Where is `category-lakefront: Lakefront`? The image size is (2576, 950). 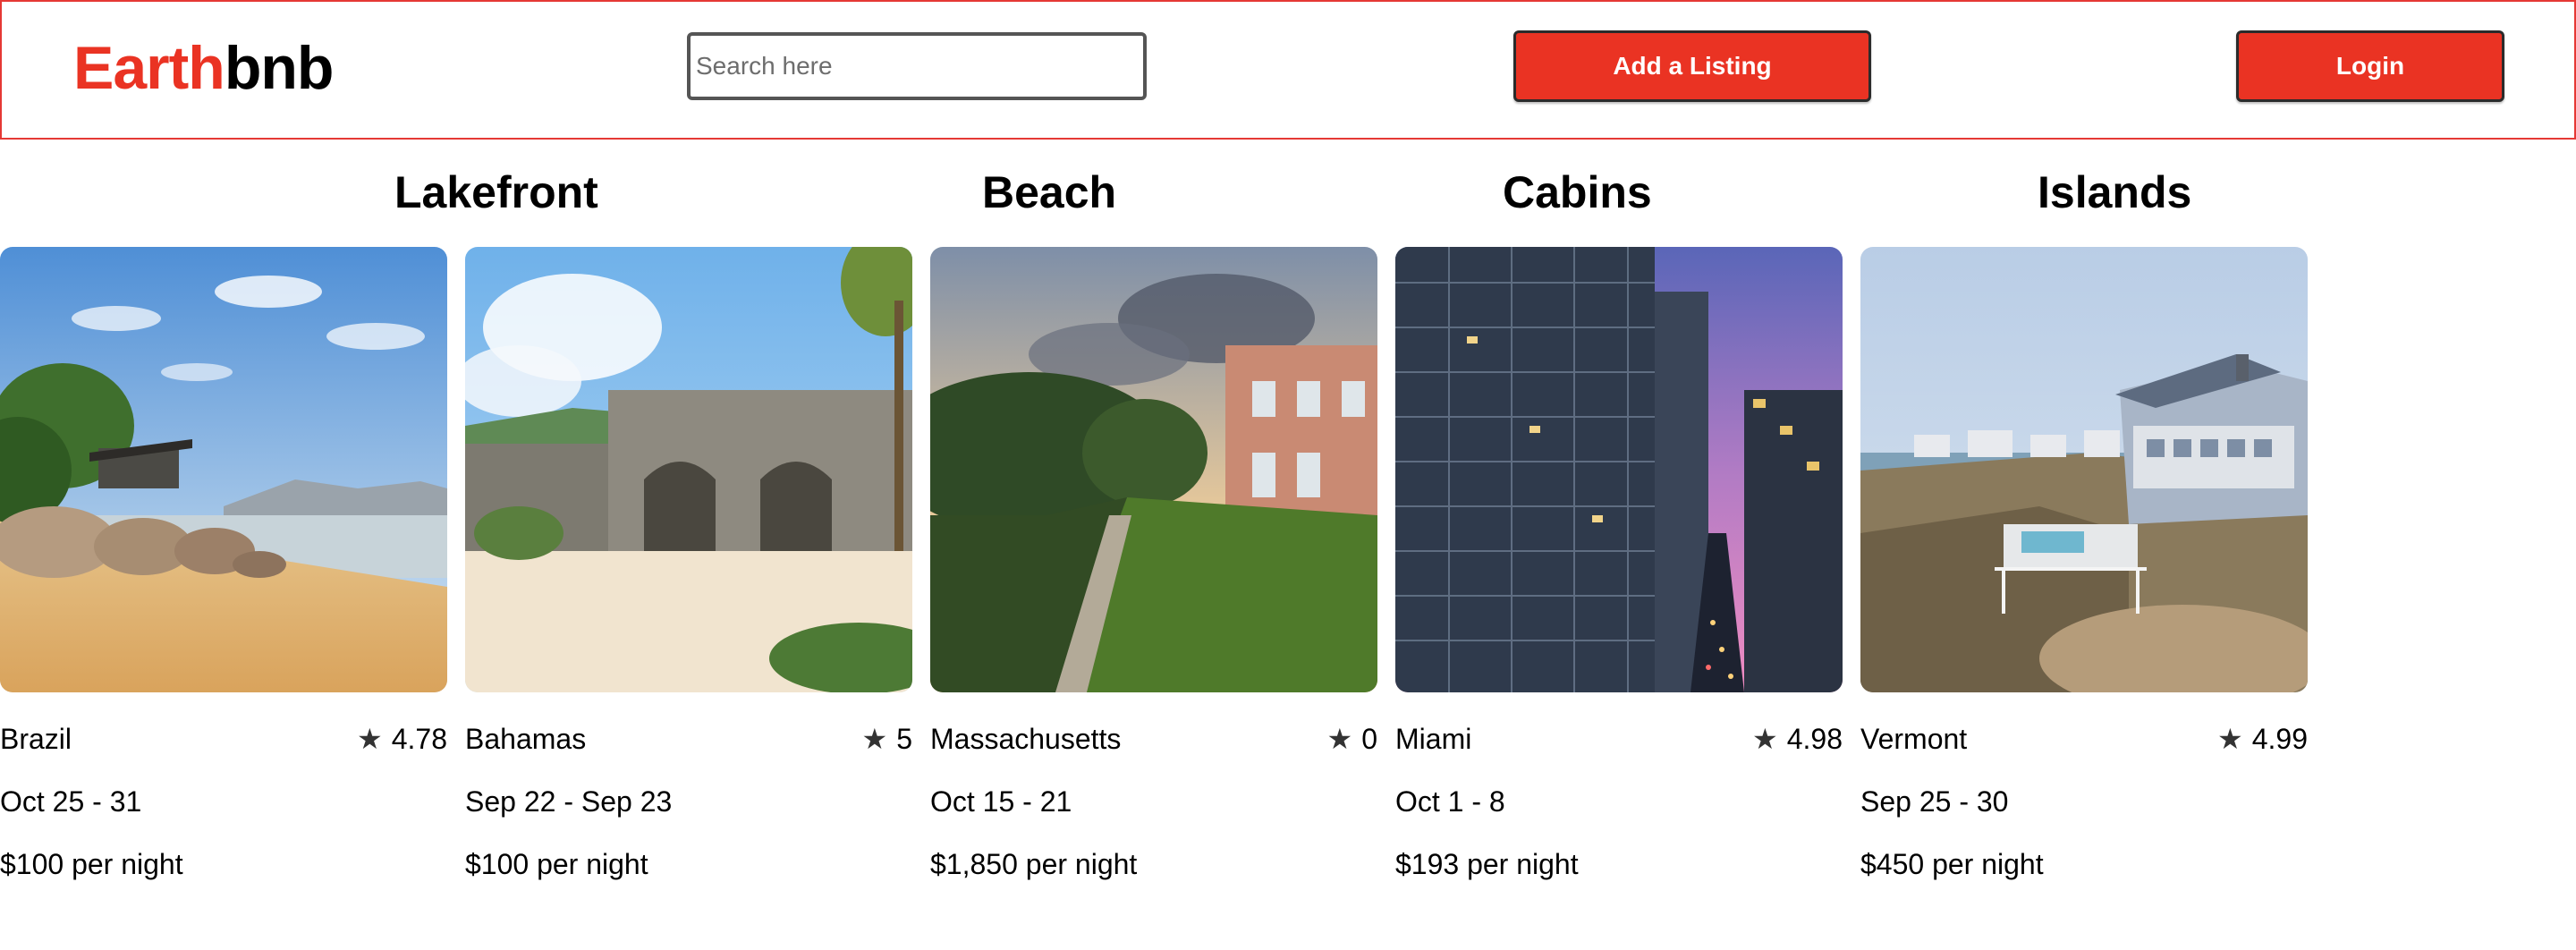 category-lakefront: Lakefront is located at coordinates (496, 192).